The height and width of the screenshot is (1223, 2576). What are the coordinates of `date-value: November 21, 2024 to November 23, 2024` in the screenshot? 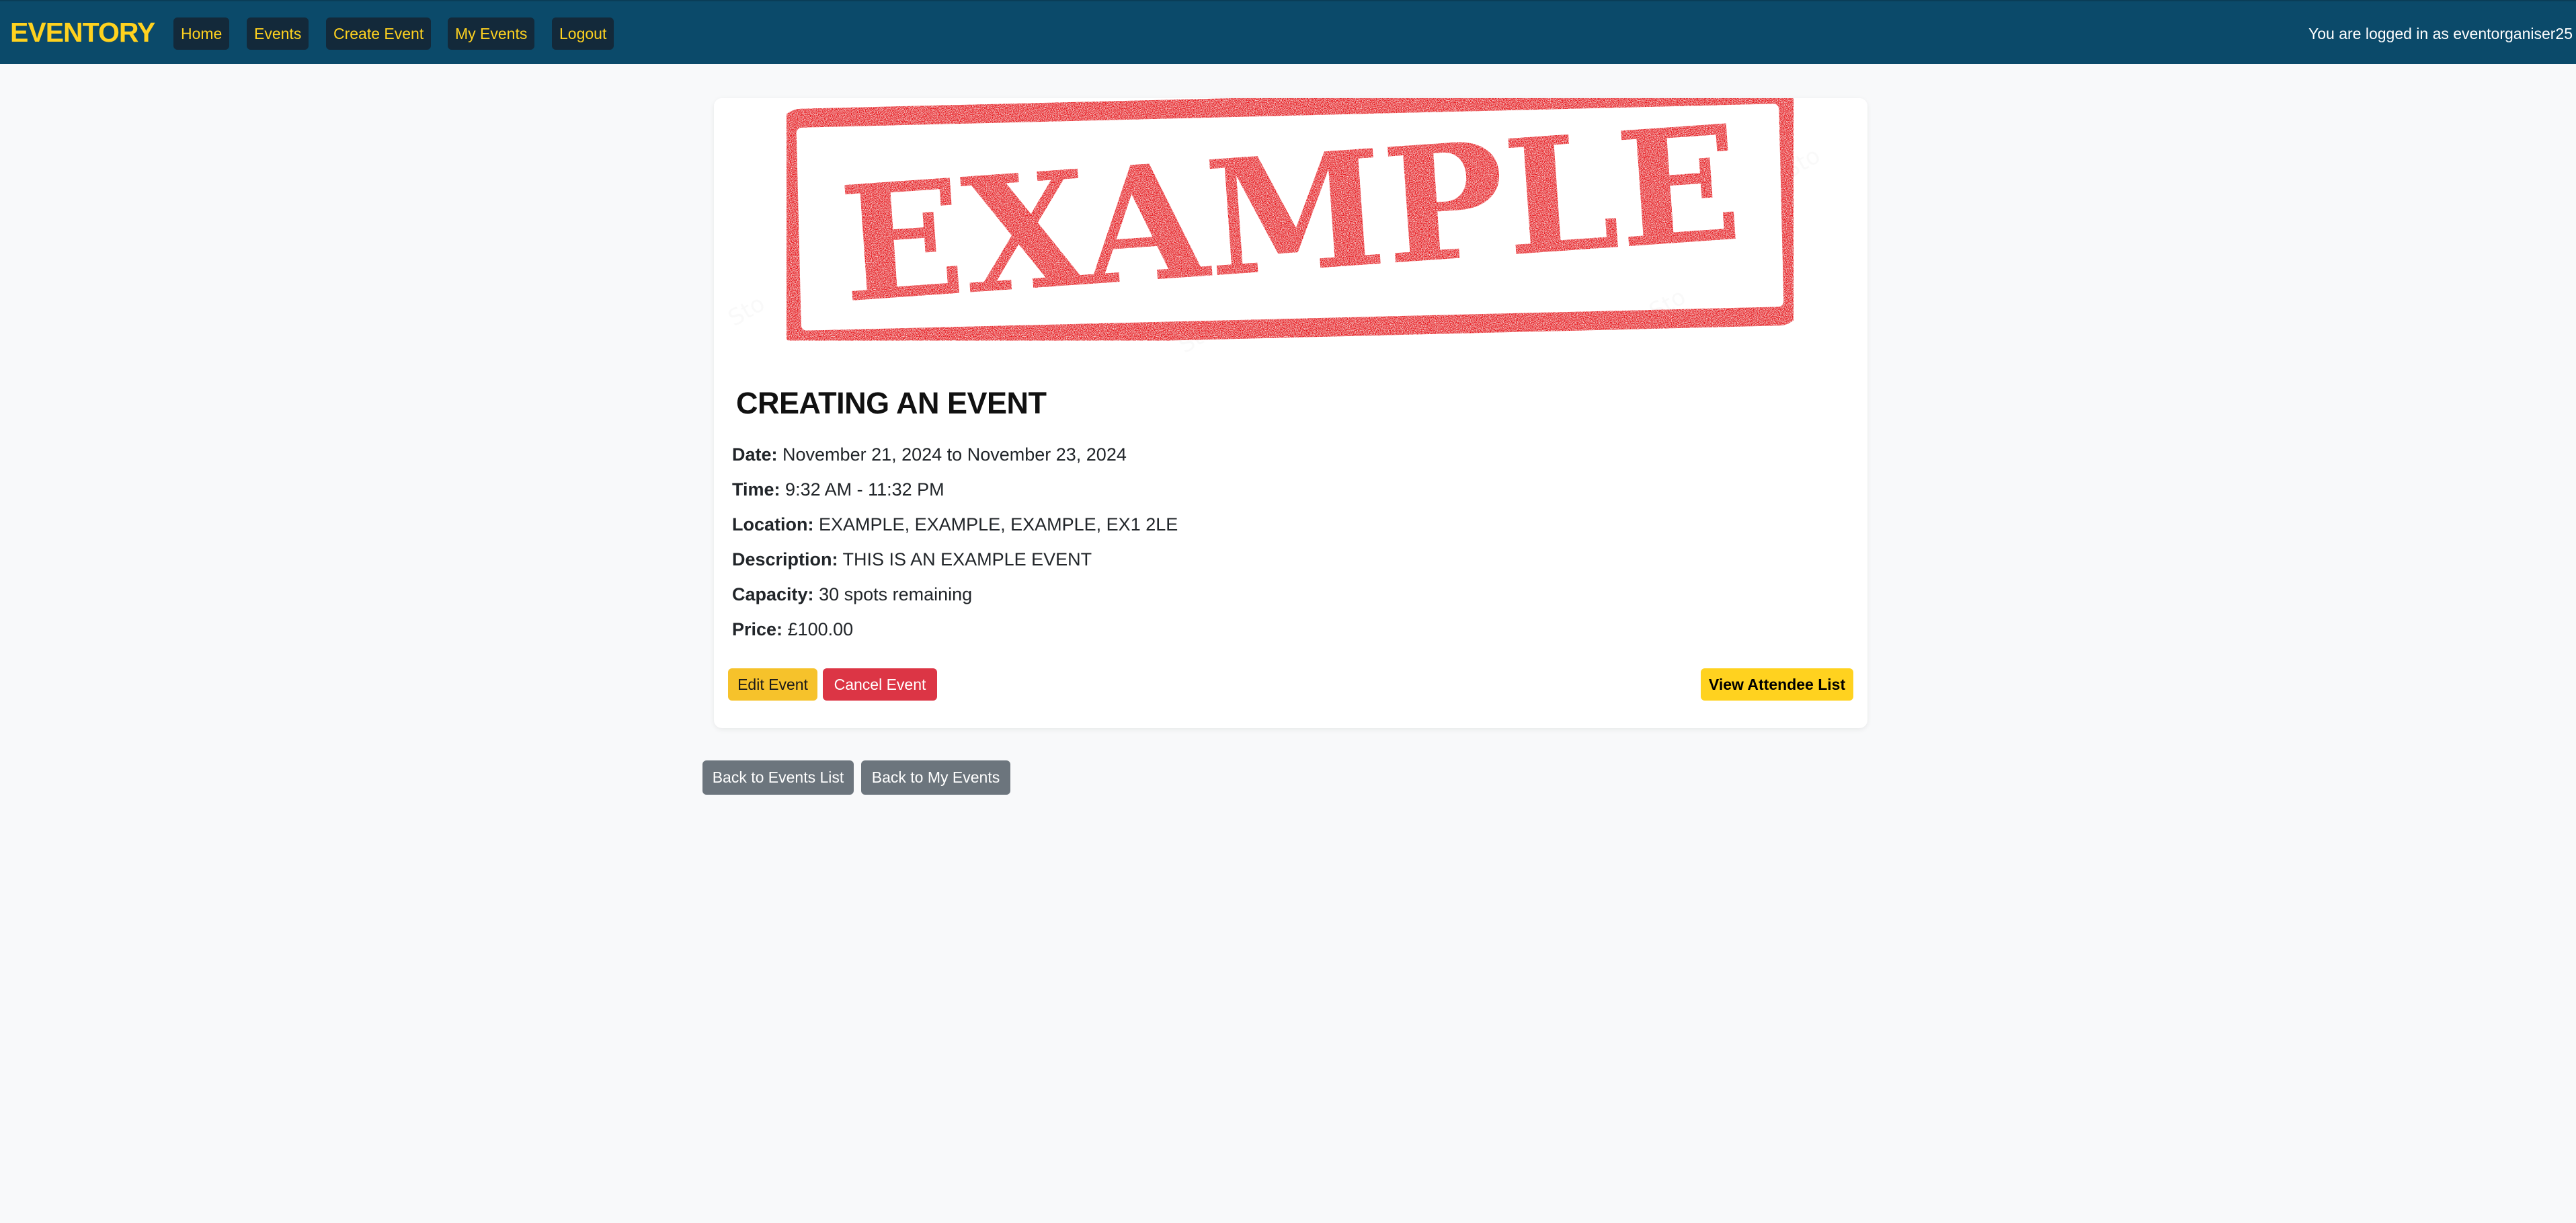 It's located at (954, 454).